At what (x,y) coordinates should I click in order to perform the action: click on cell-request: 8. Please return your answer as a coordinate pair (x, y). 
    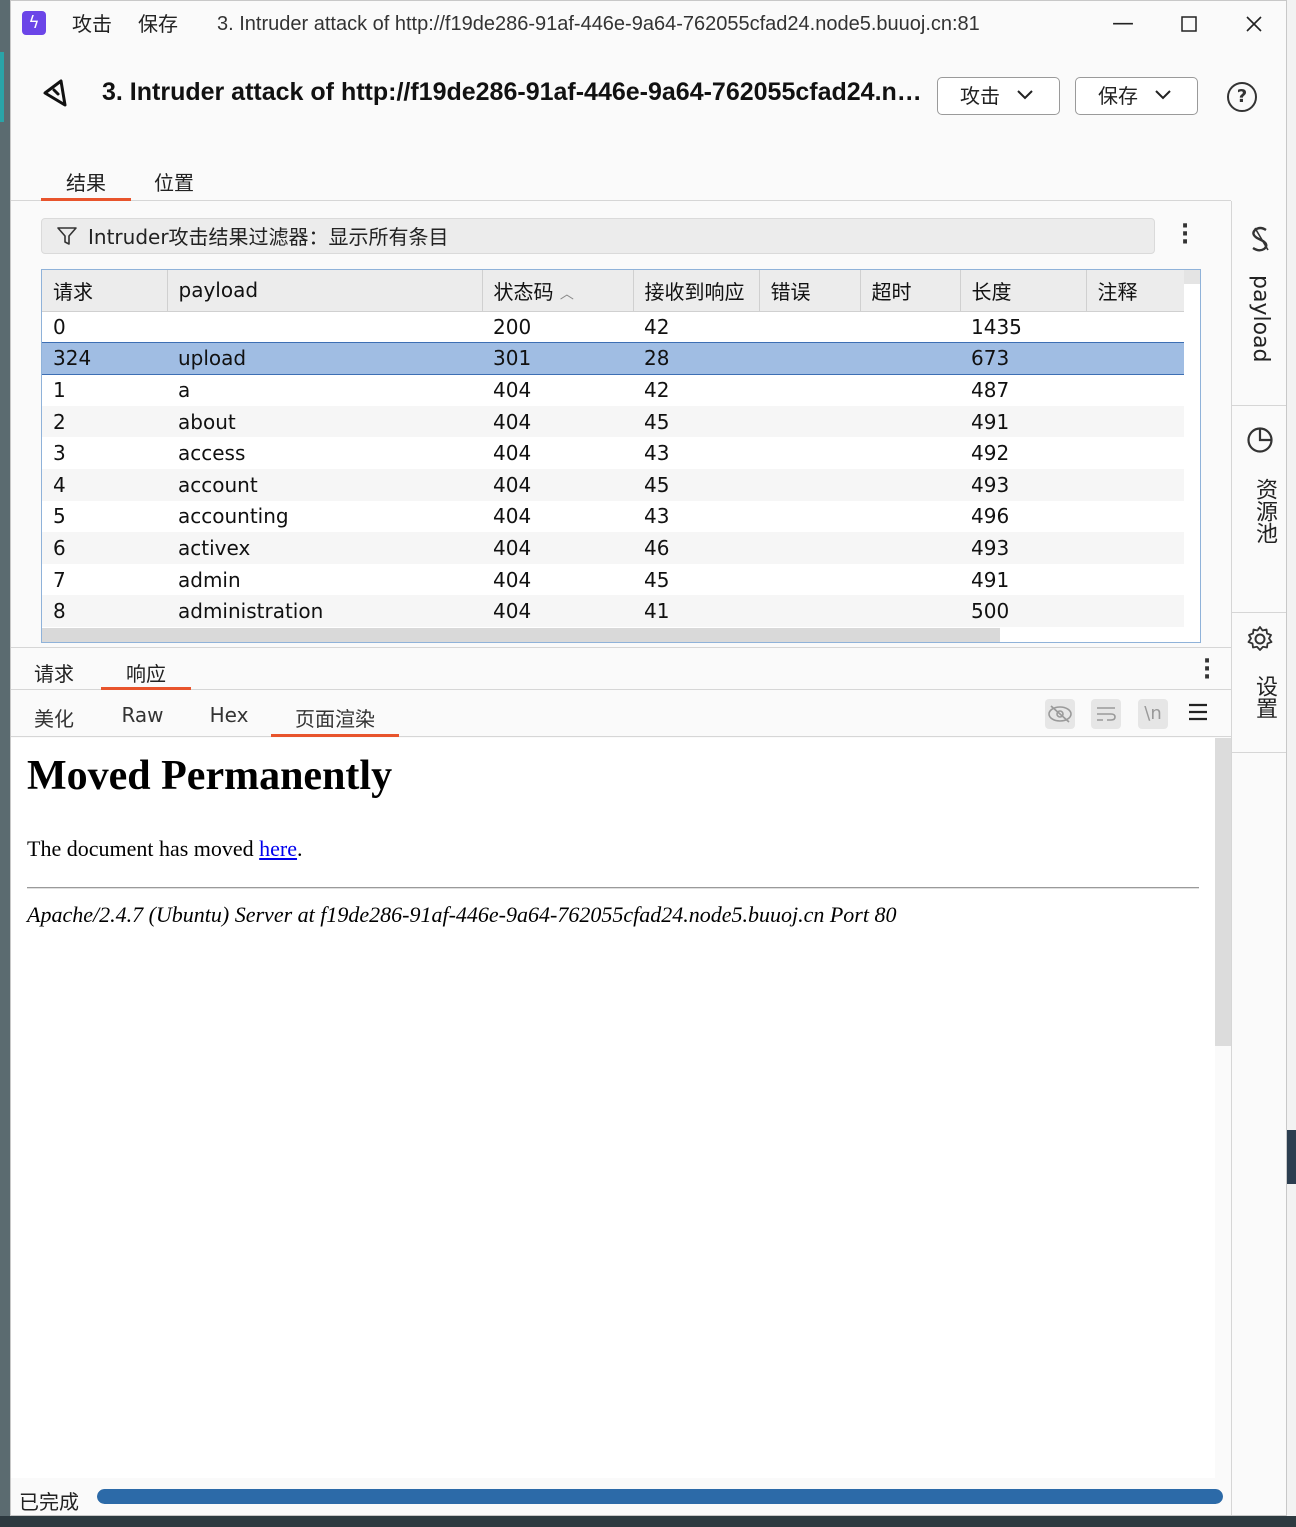
    Looking at the image, I should click on (104, 611).